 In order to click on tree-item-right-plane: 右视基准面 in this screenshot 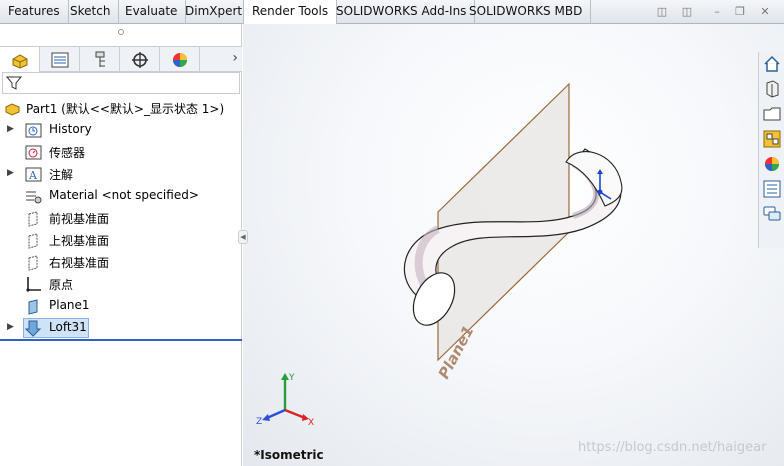, I will do `click(121, 262)`.